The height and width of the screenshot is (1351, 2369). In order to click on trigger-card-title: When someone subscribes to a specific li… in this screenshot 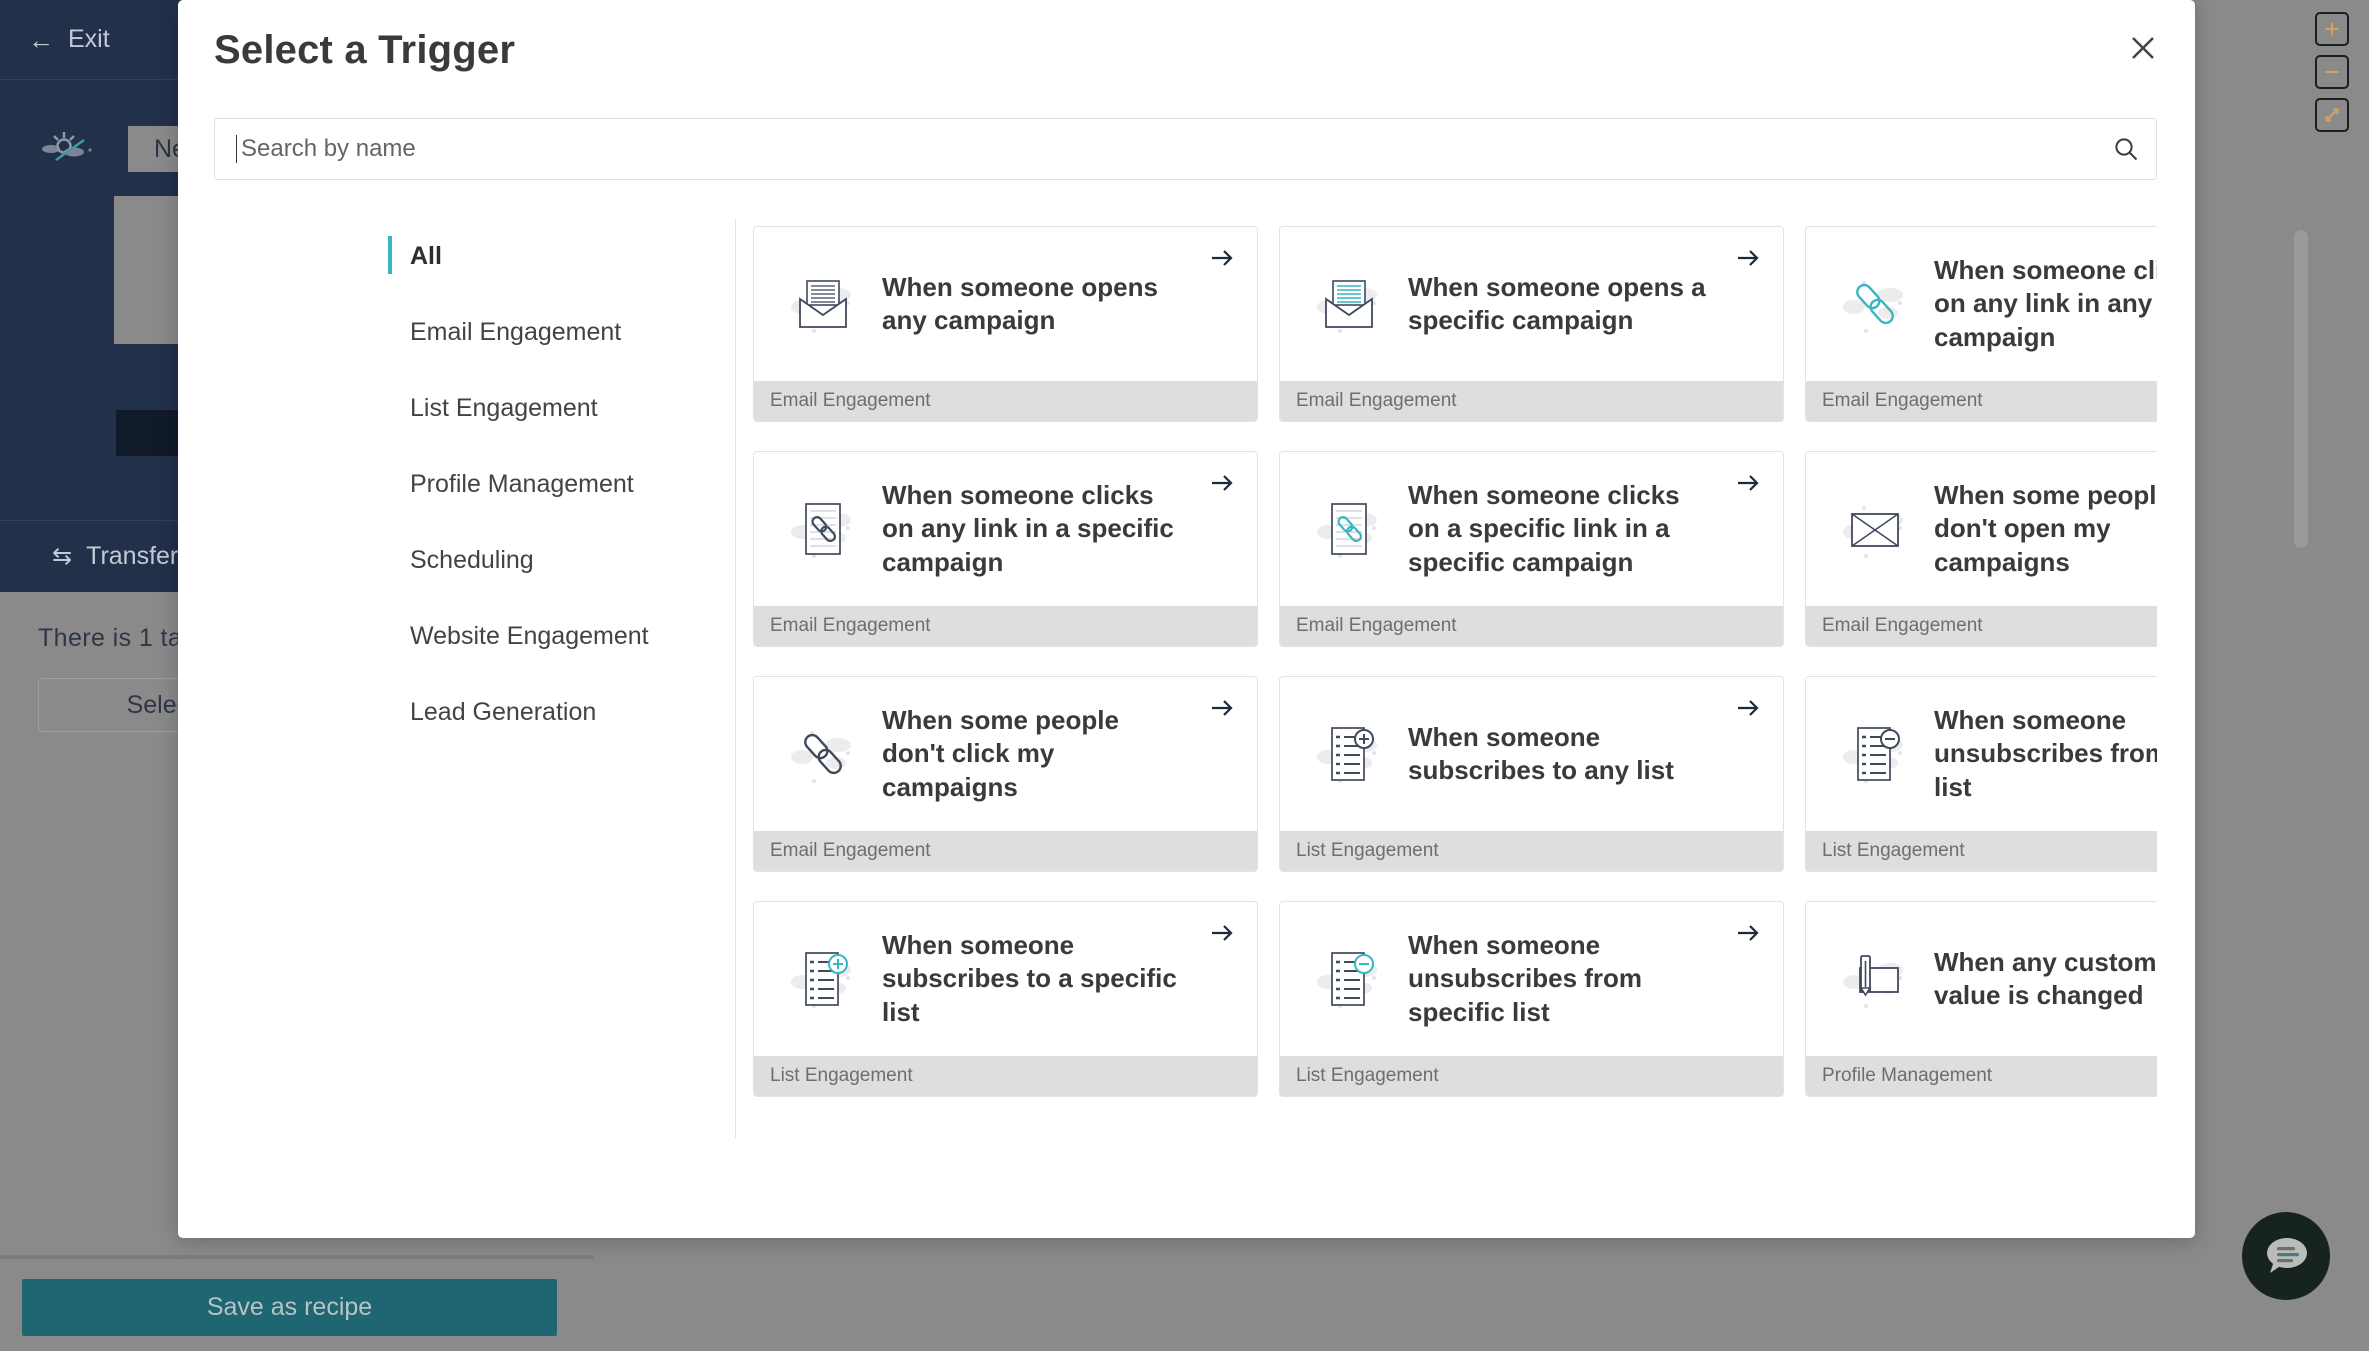, I will do `click(1029, 978)`.